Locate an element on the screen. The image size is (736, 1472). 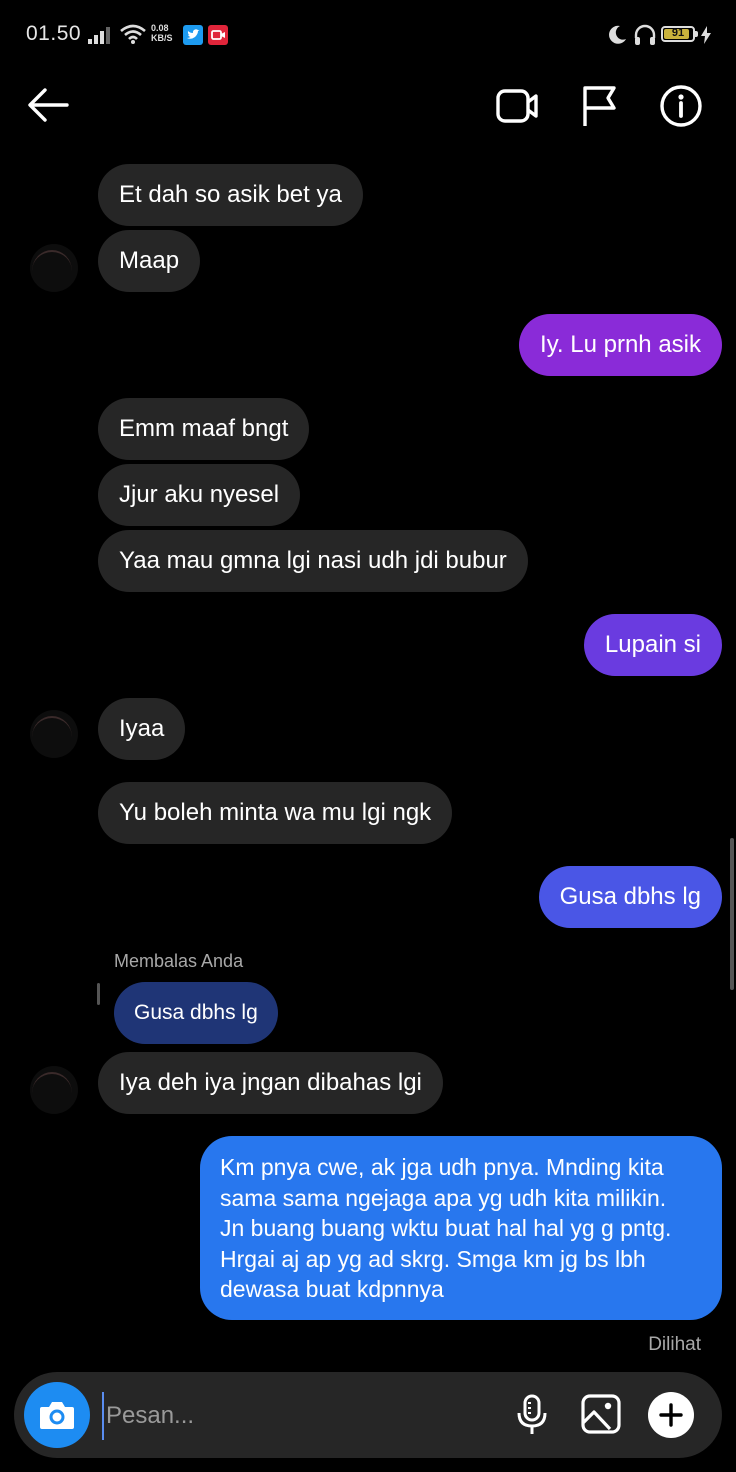
camera-button is located at coordinates (57, 1415).